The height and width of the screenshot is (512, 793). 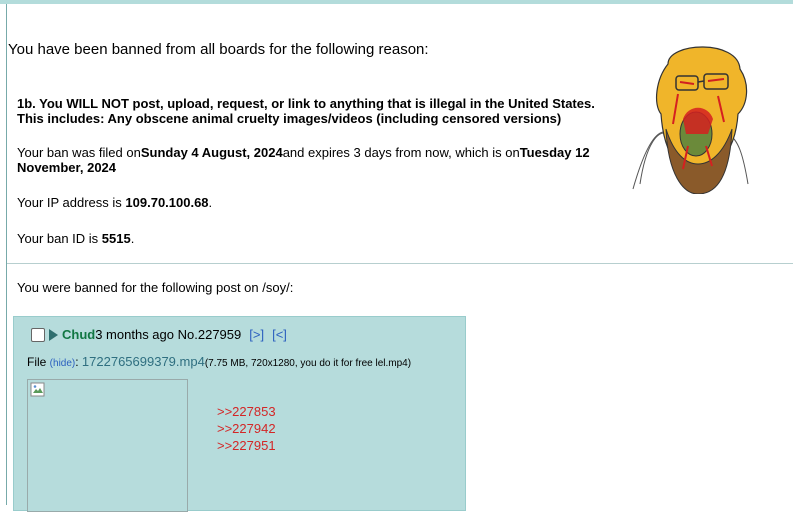 What do you see at coordinates (246, 411) in the screenshot?
I see `reply-link: >>227853` at bounding box center [246, 411].